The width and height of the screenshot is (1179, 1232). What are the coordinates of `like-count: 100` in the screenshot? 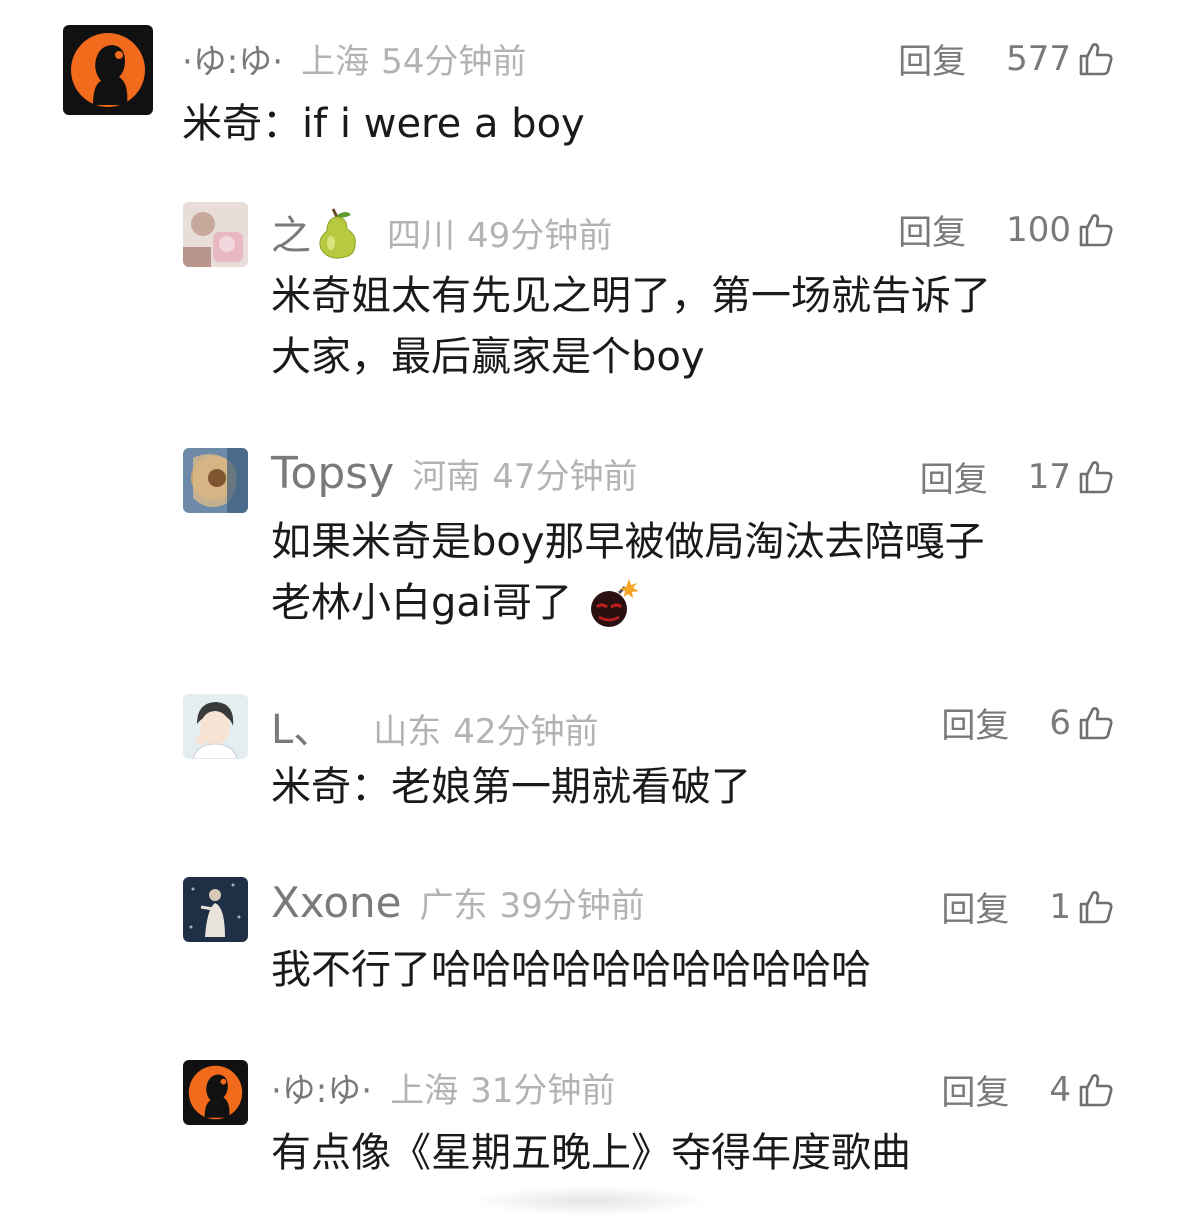 It's located at (1038, 229).